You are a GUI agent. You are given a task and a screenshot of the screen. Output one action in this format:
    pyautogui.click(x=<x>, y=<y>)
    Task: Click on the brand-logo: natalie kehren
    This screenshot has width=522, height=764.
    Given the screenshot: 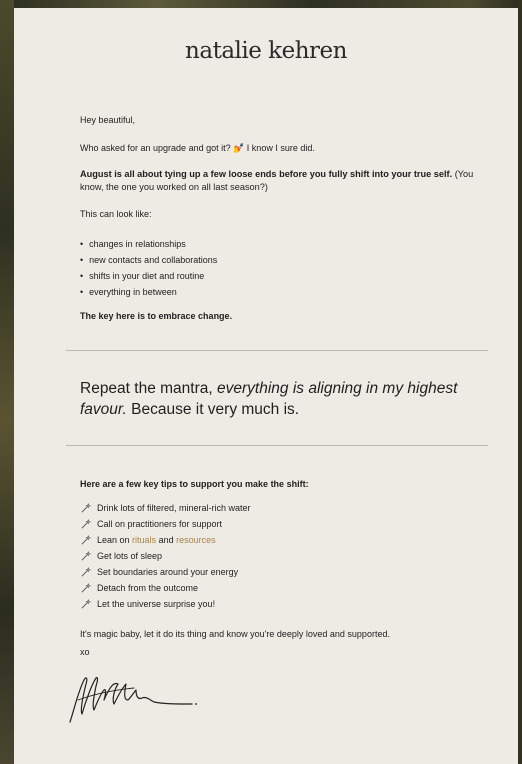 What is the action you would take?
    pyautogui.click(x=266, y=51)
    